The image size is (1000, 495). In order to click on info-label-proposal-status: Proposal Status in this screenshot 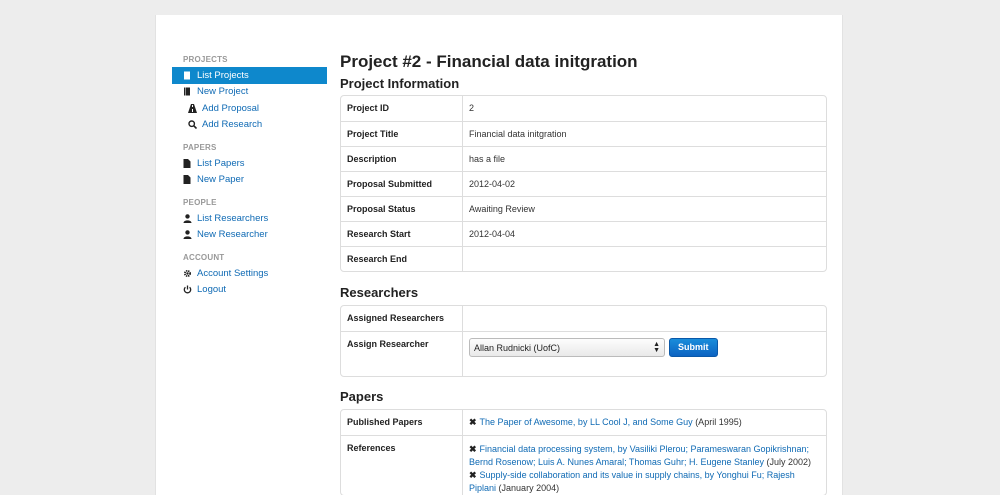, I will do `click(402, 208)`.